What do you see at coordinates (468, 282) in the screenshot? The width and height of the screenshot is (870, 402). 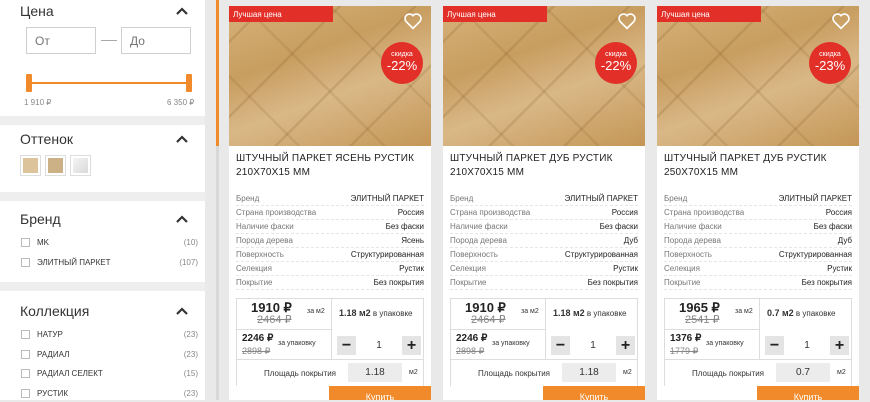 I see `spec-key: Покрытие` at bounding box center [468, 282].